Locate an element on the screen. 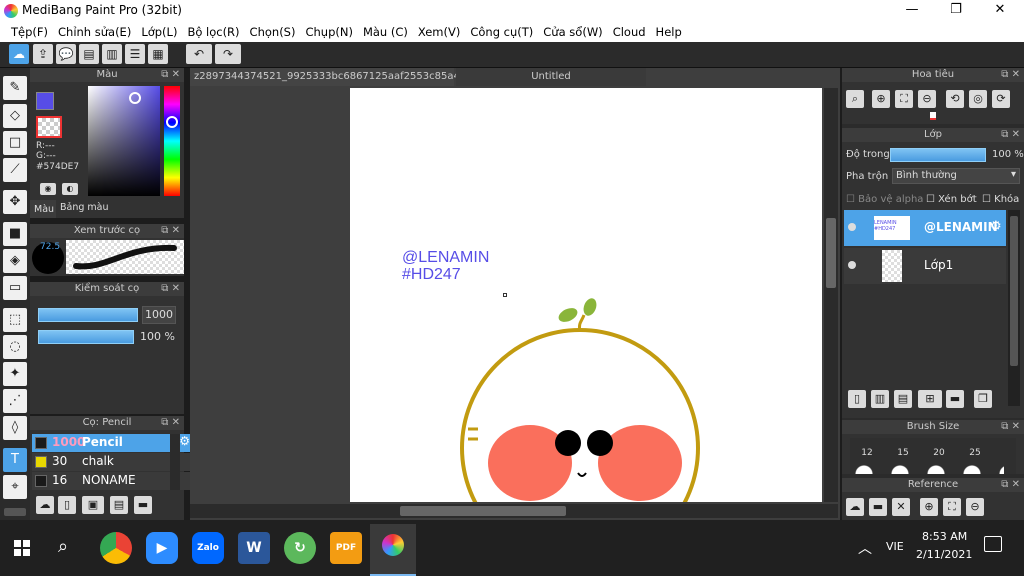  add-layer-menu-icon: ⊞ is located at coordinates (930, 399).